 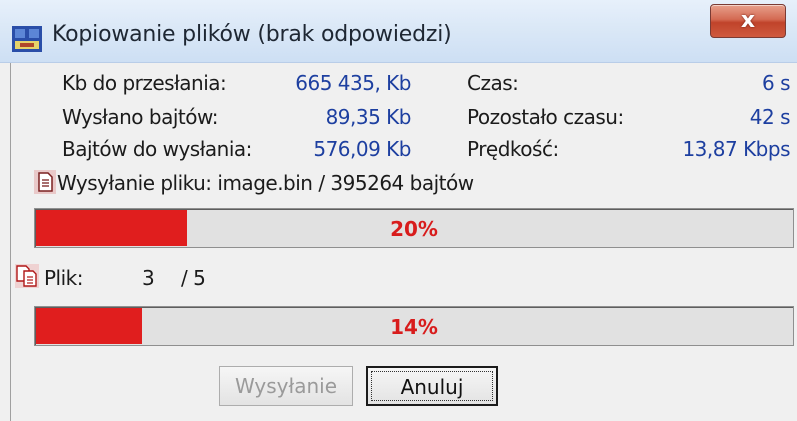 What do you see at coordinates (776, 83) in the screenshot?
I see `time-value: 6 s` at bounding box center [776, 83].